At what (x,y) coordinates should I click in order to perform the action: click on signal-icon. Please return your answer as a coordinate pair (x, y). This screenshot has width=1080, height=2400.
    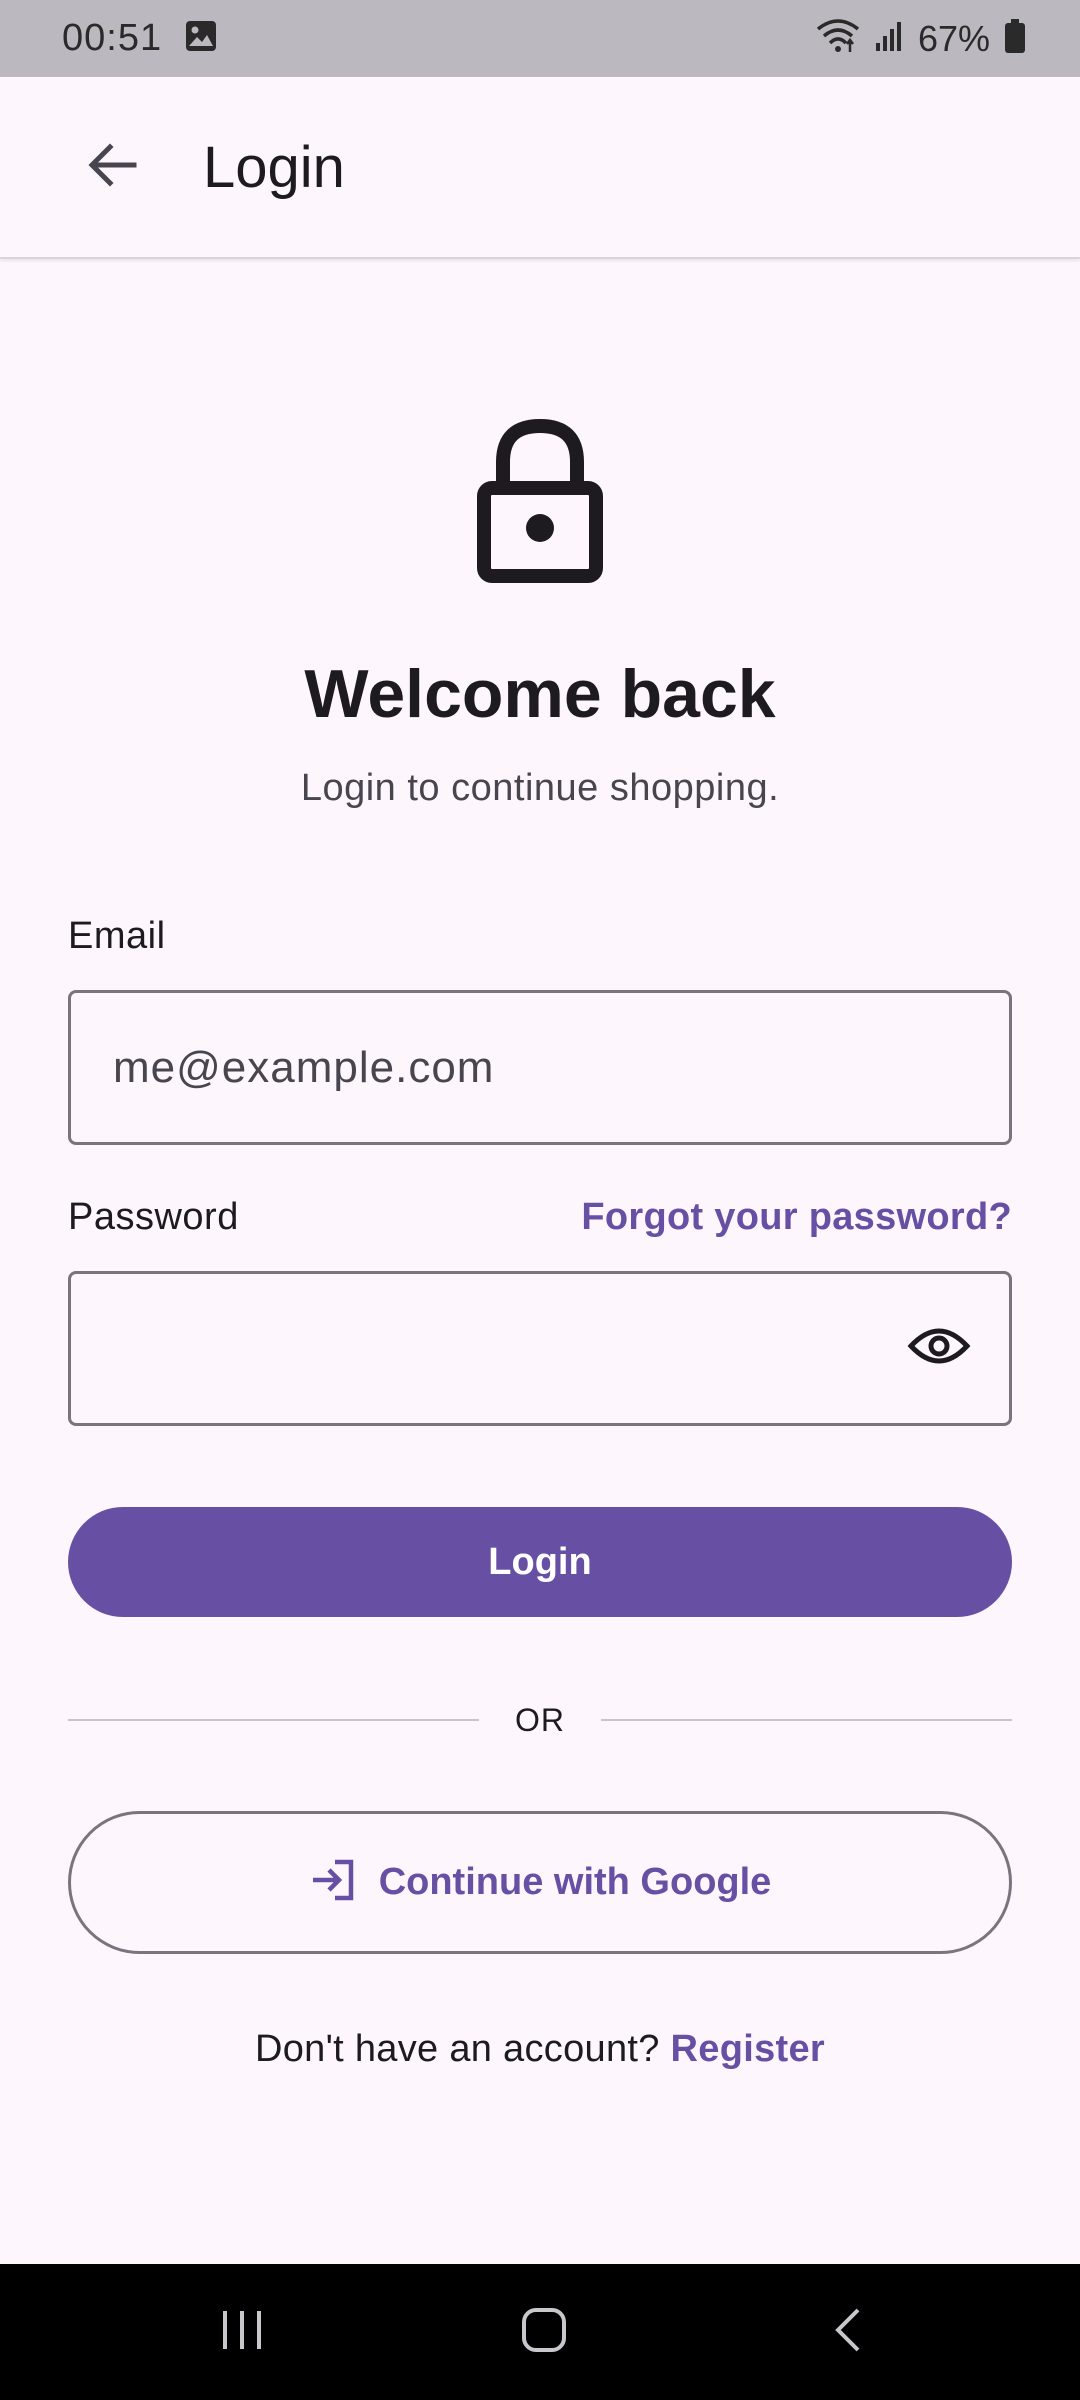
    Looking at the image, I should click on (889, 38).